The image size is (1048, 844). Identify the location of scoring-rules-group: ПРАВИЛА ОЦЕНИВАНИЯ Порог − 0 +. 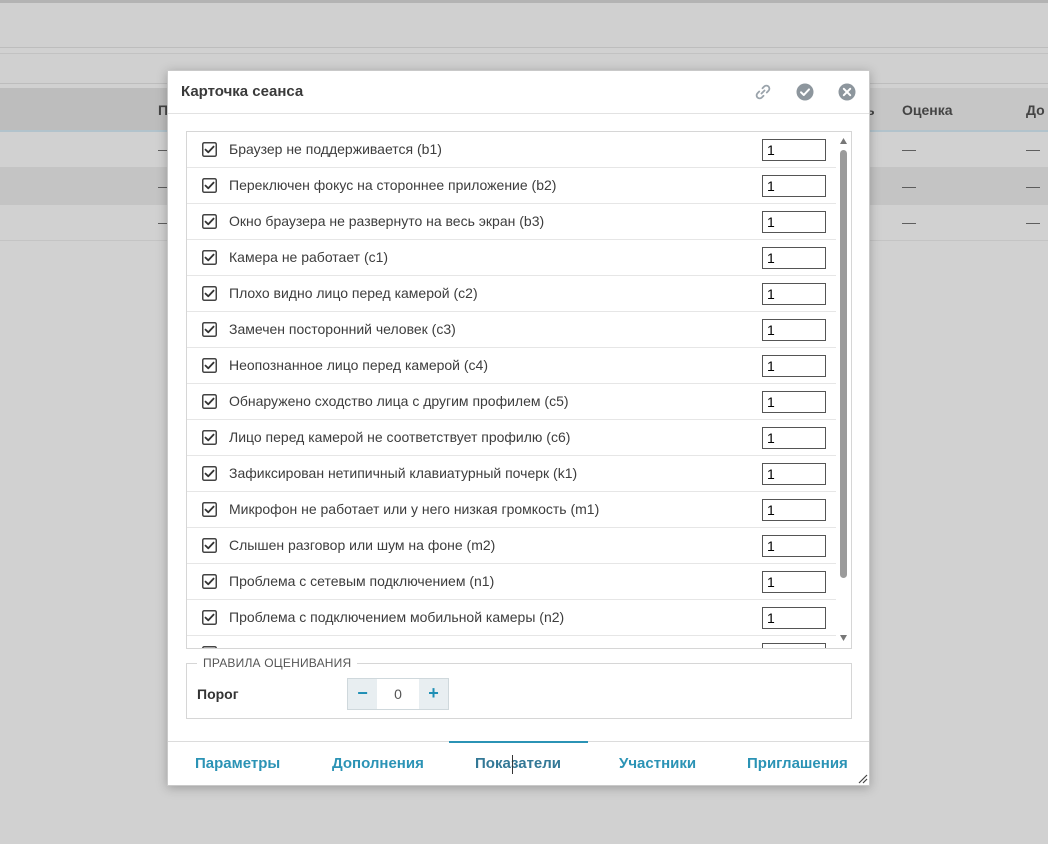
(519, 687).